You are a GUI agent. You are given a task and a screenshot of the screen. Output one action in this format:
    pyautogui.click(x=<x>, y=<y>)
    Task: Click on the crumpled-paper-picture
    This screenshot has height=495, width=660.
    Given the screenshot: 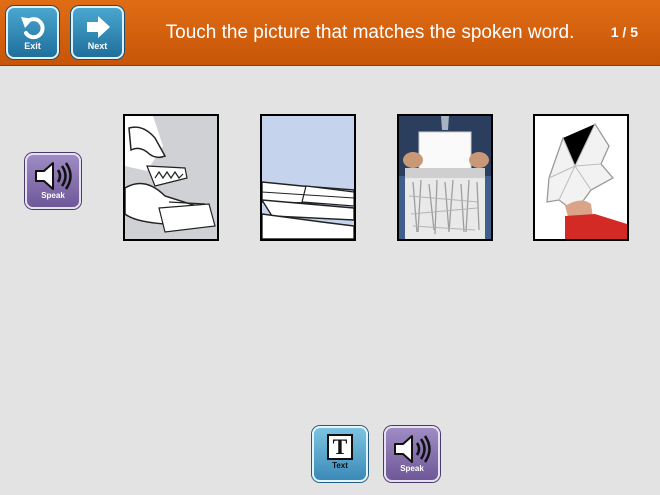 What is the action you would take?
    pyautogui.click(x=581, y=177)
    